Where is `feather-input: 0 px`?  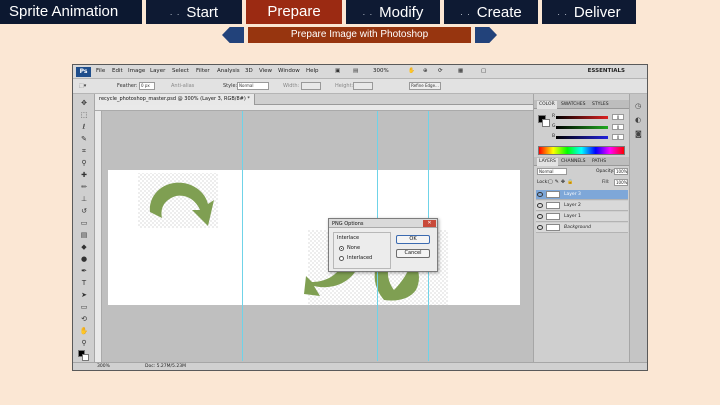
feather-input: 0 px is located at coordinates (147, 86).